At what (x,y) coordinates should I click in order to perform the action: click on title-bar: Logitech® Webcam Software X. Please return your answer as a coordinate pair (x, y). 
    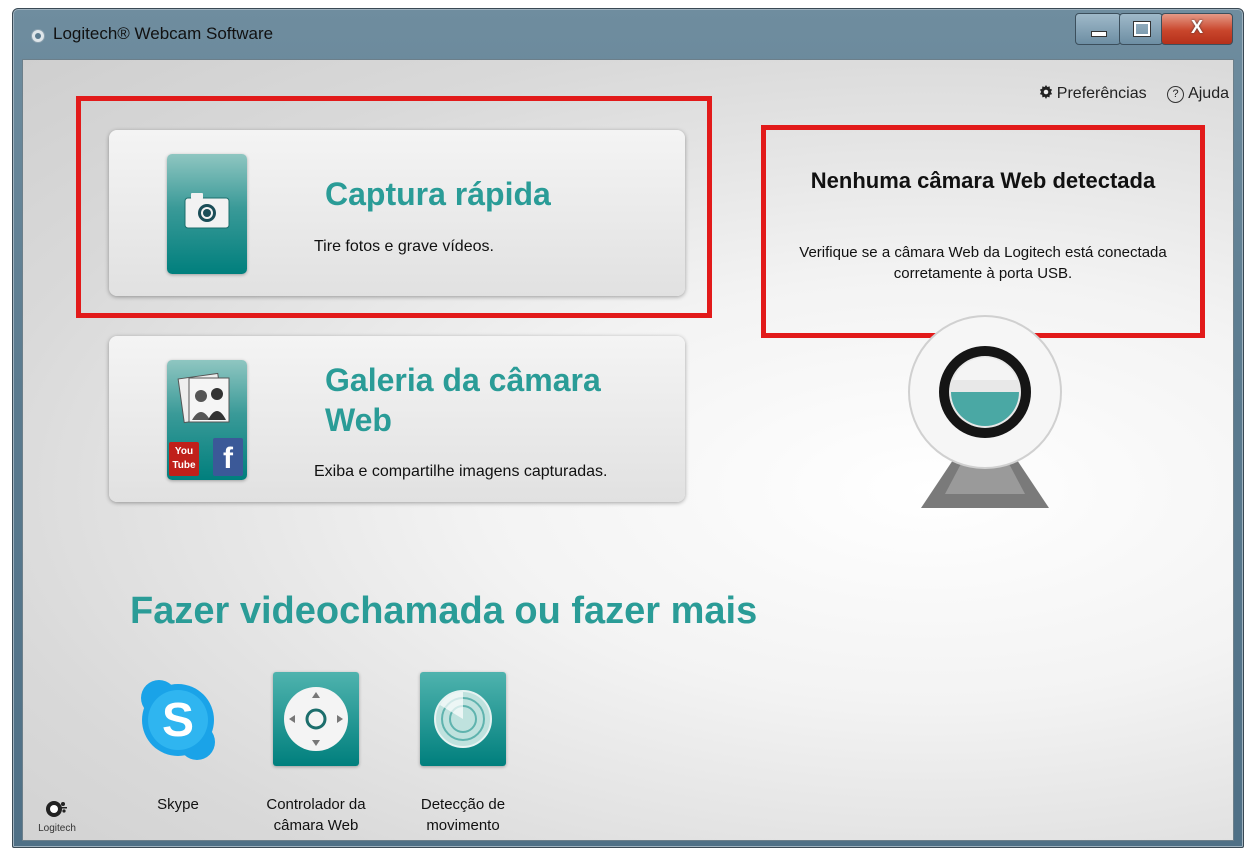
    Looking at the image, I should click on (628, 34).